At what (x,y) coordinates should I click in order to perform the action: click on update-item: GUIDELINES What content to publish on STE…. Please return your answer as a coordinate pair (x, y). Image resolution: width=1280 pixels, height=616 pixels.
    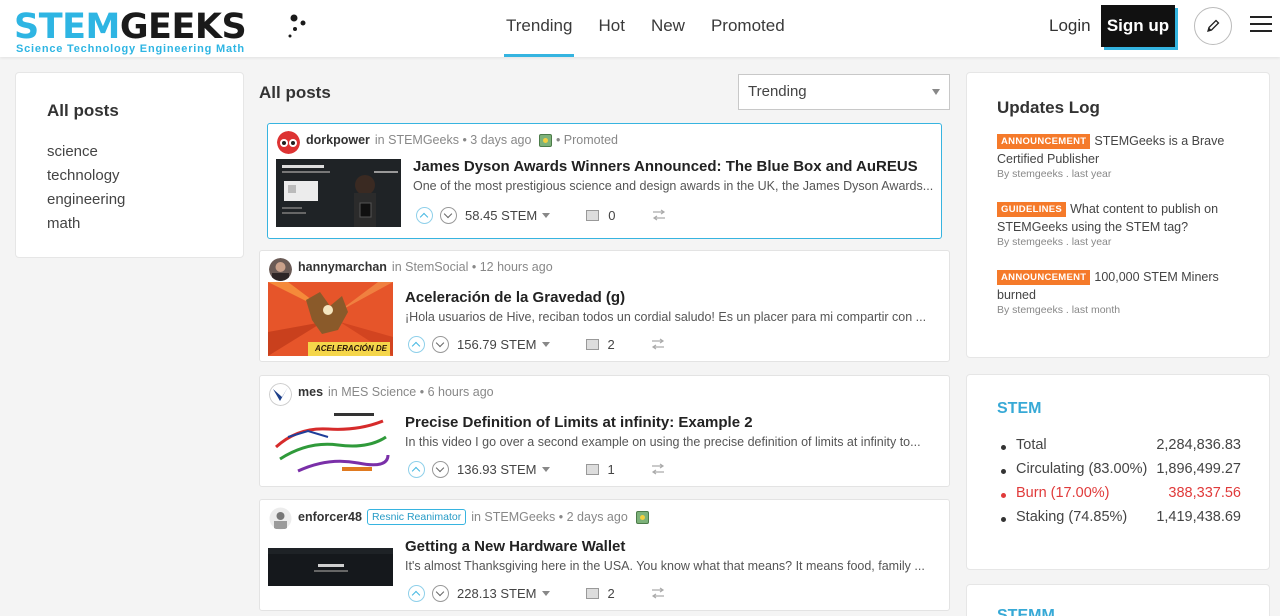
    Looking at the image, I should click on (1117, 224).